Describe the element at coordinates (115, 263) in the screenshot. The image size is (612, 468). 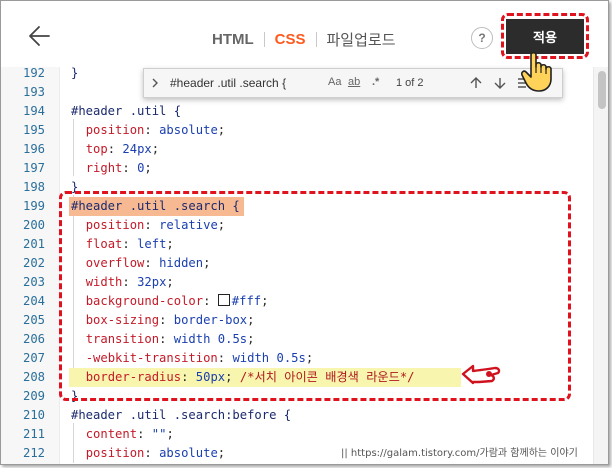
I see `css-property: overflow` at that location.